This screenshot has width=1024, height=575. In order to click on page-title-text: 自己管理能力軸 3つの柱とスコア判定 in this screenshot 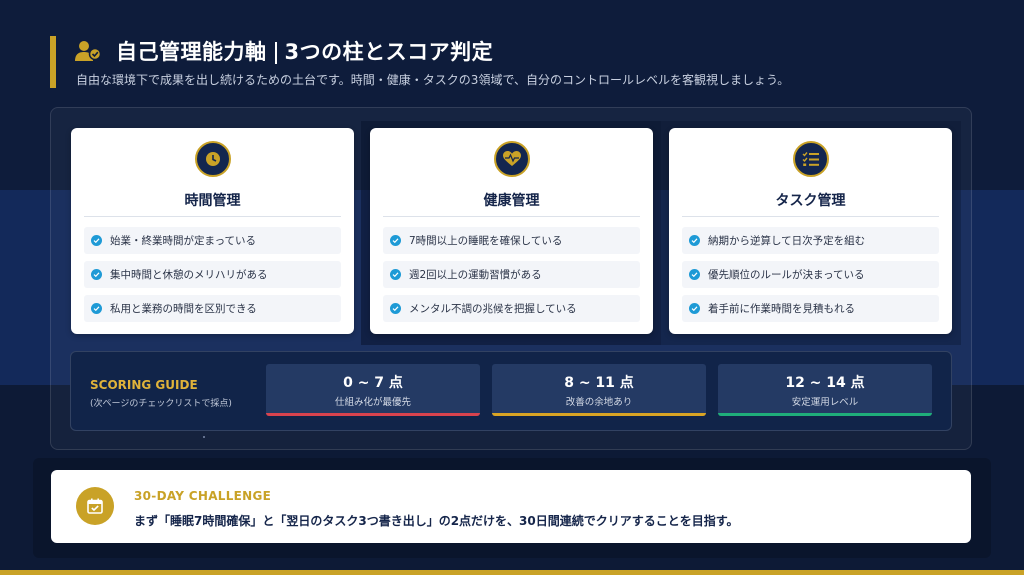, I will do `click(304, 51)`.